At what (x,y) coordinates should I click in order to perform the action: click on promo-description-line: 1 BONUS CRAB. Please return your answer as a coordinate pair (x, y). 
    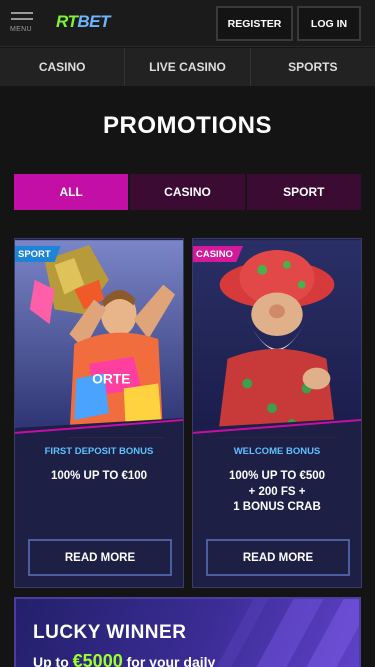
    Looking at the image, I should click on (277, 507).